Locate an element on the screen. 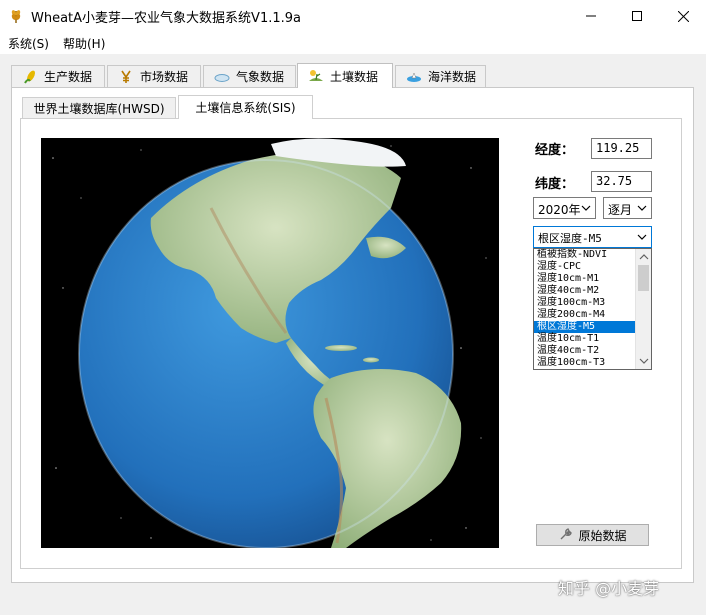  ocean-icon is located at coordinates (414, 76).